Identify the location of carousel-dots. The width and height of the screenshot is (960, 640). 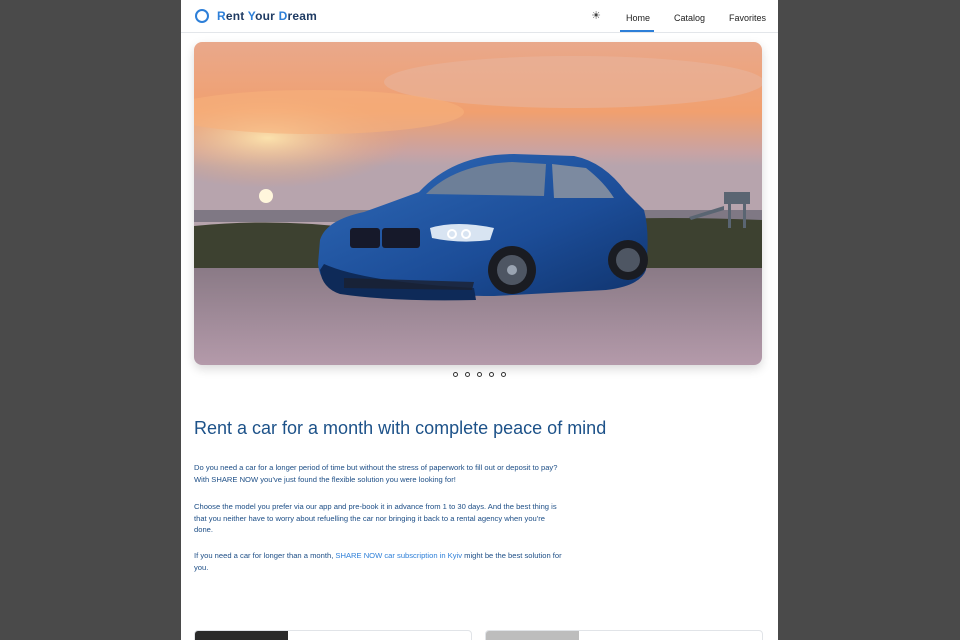
(479, 374).